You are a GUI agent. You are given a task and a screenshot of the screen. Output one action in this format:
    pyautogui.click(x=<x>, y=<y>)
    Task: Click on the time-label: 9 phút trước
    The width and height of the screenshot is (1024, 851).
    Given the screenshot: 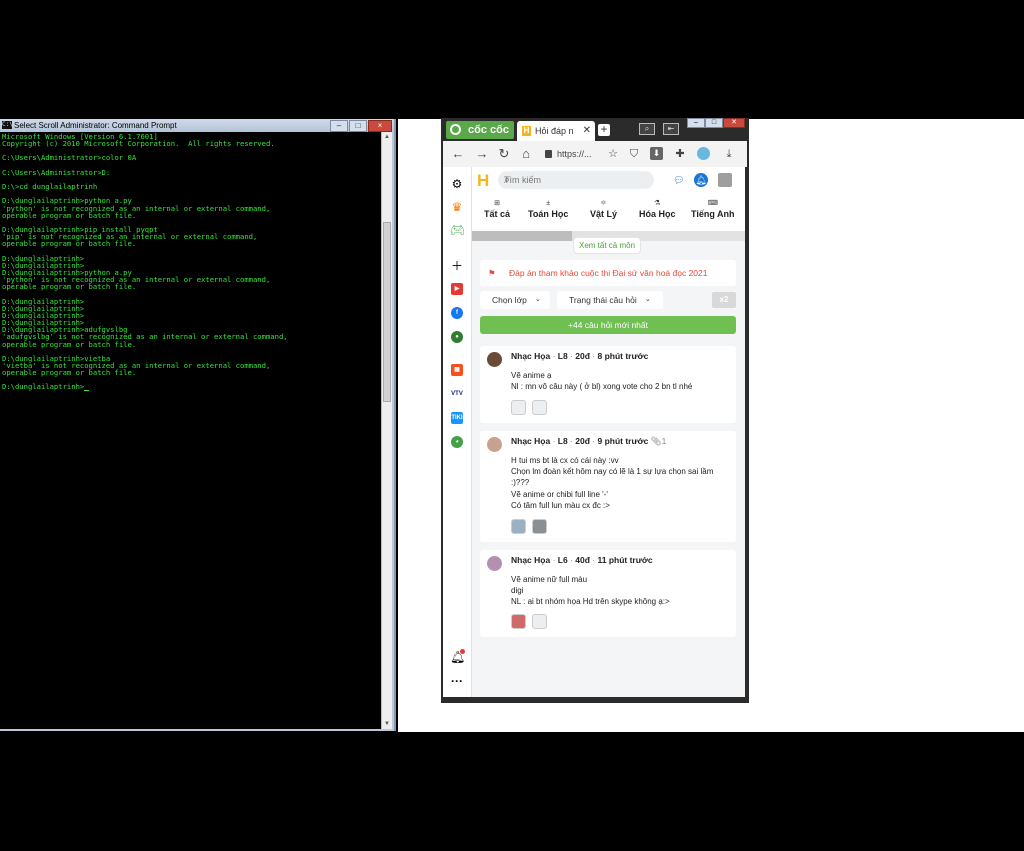 What is the action you would take?
    pyautogui.click(x=623, y=441)
    